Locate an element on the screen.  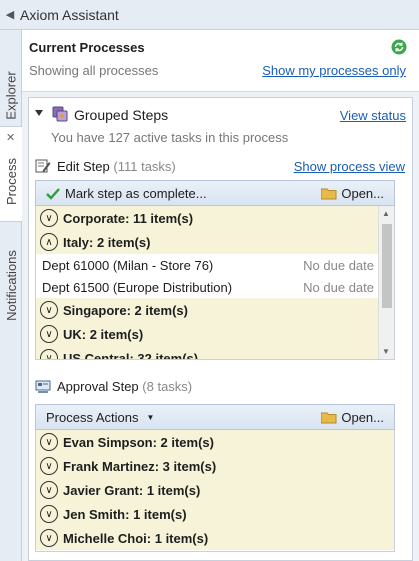
view-status-link: View status is located at coordinates (373, 115).